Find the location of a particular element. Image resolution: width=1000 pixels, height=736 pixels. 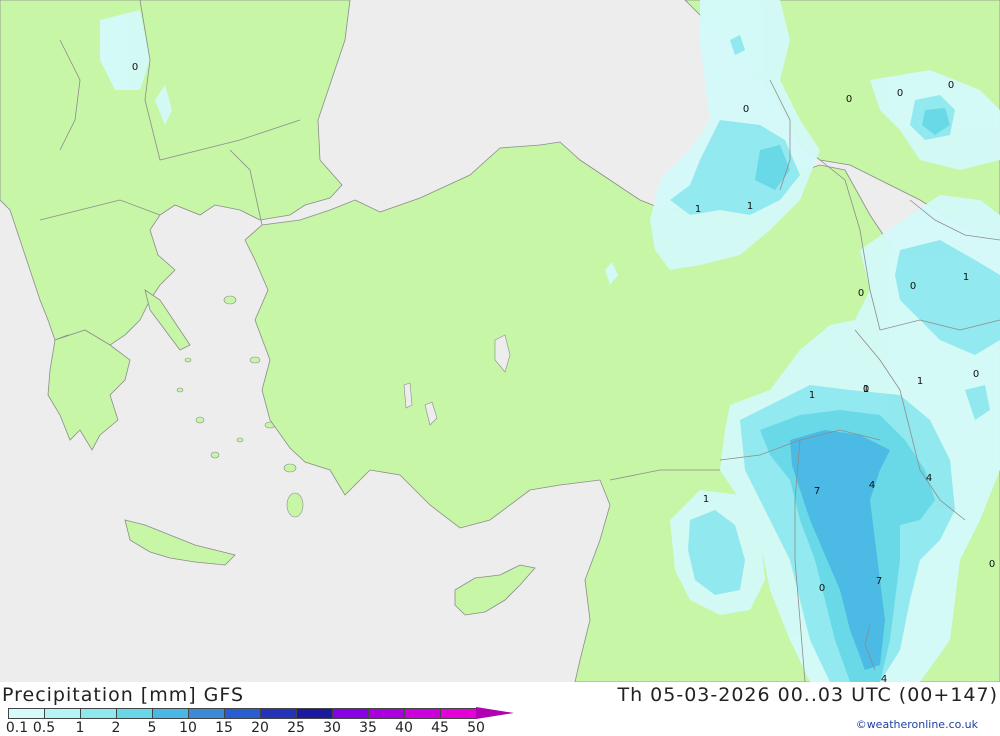

color-scale-labels: 0.1 0.5 1 2 5 10 15 20 25 30 35 40 45 50 is located at coordinates (280, 728).